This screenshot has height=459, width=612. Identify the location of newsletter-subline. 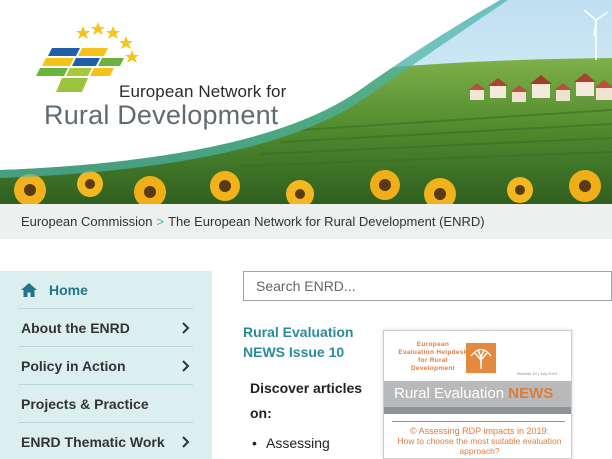
(477, 410).